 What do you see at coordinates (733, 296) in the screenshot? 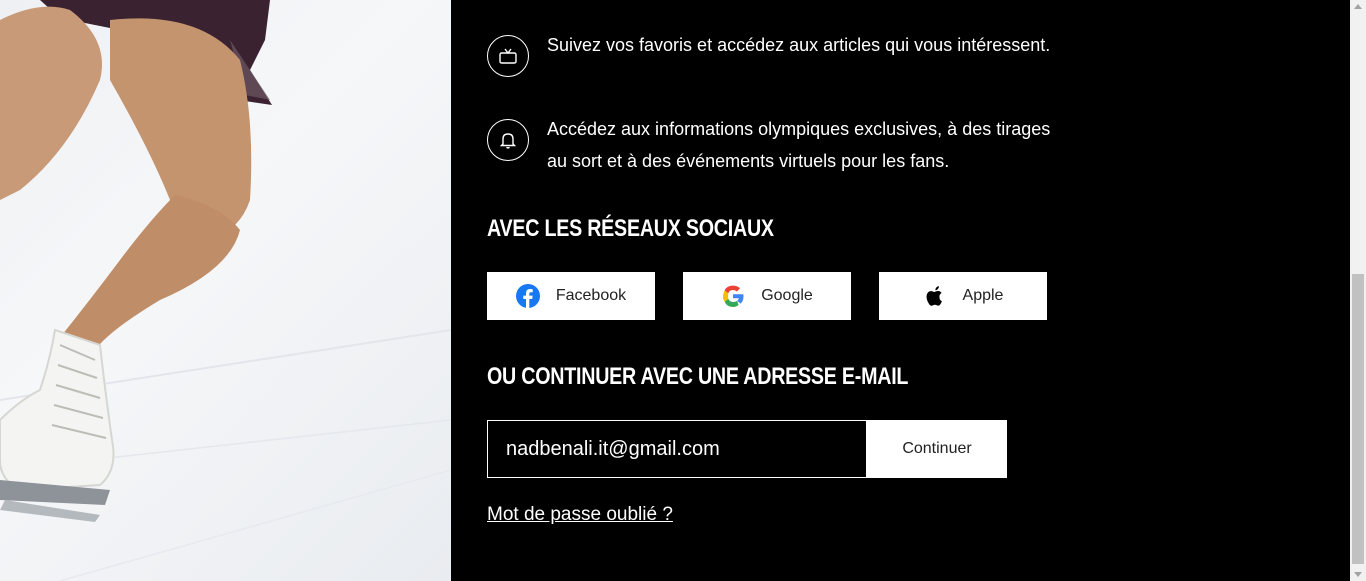
I see `google-icon` at bounding box center [733, 296].